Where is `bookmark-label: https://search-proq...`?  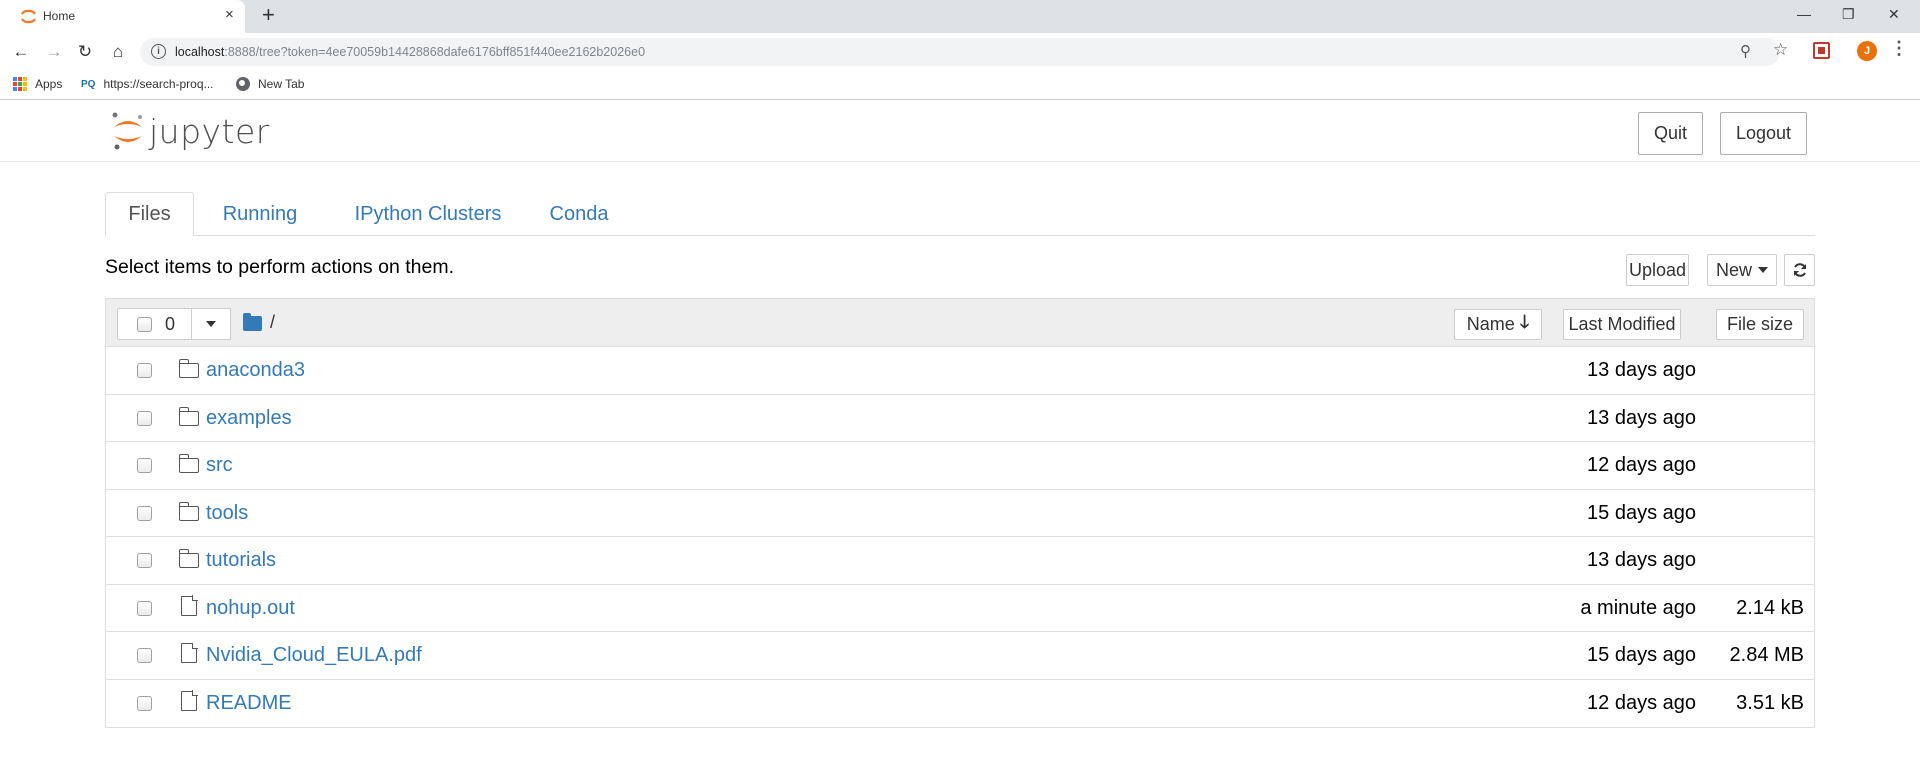
bookmark-label: https://search-proq... is located at coordinates (158, 84).